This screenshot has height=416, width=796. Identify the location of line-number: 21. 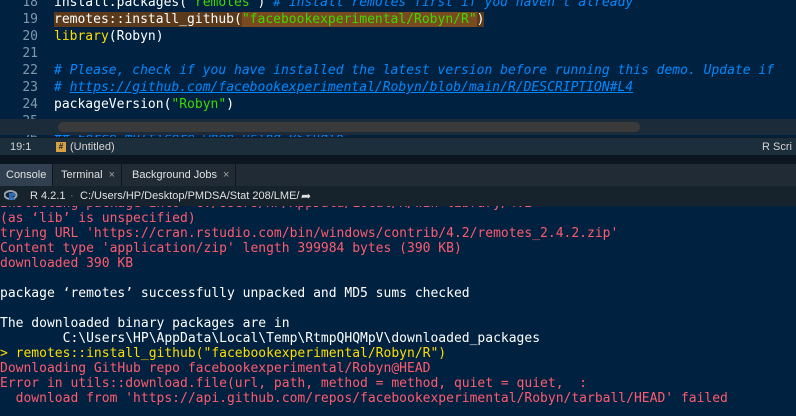
(30, 53).